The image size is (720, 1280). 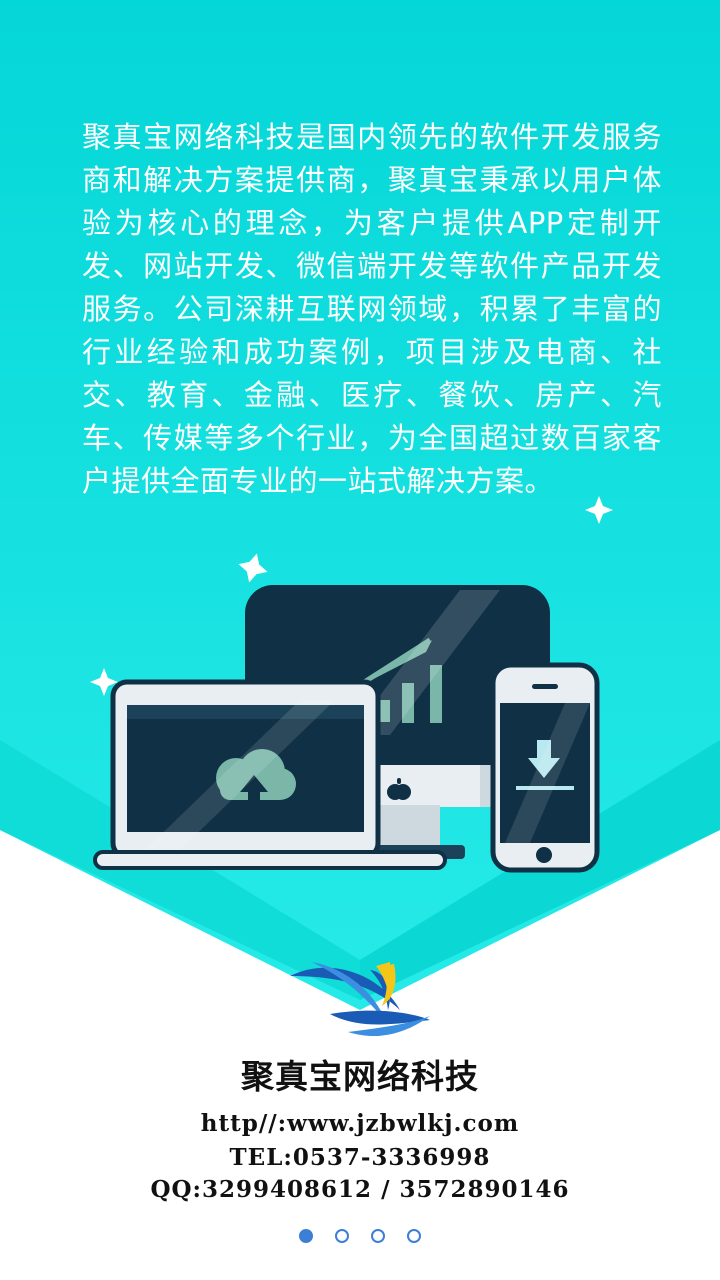 What do you see at coordinates (360, 1157) in the screenshot?
I see `phone-number: TEL:0537-3336998` at bounding box center [360, 1157].